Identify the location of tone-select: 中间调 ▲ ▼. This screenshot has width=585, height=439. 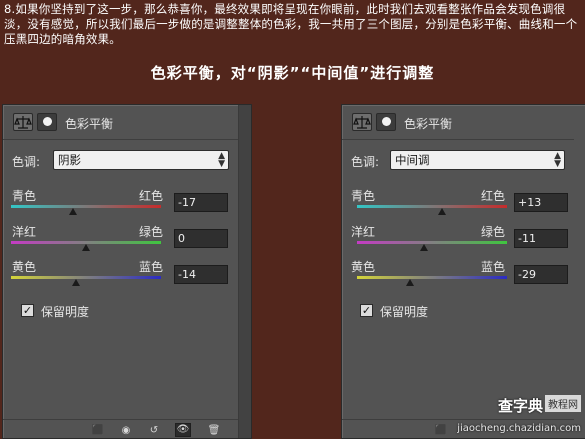
(477, 160).